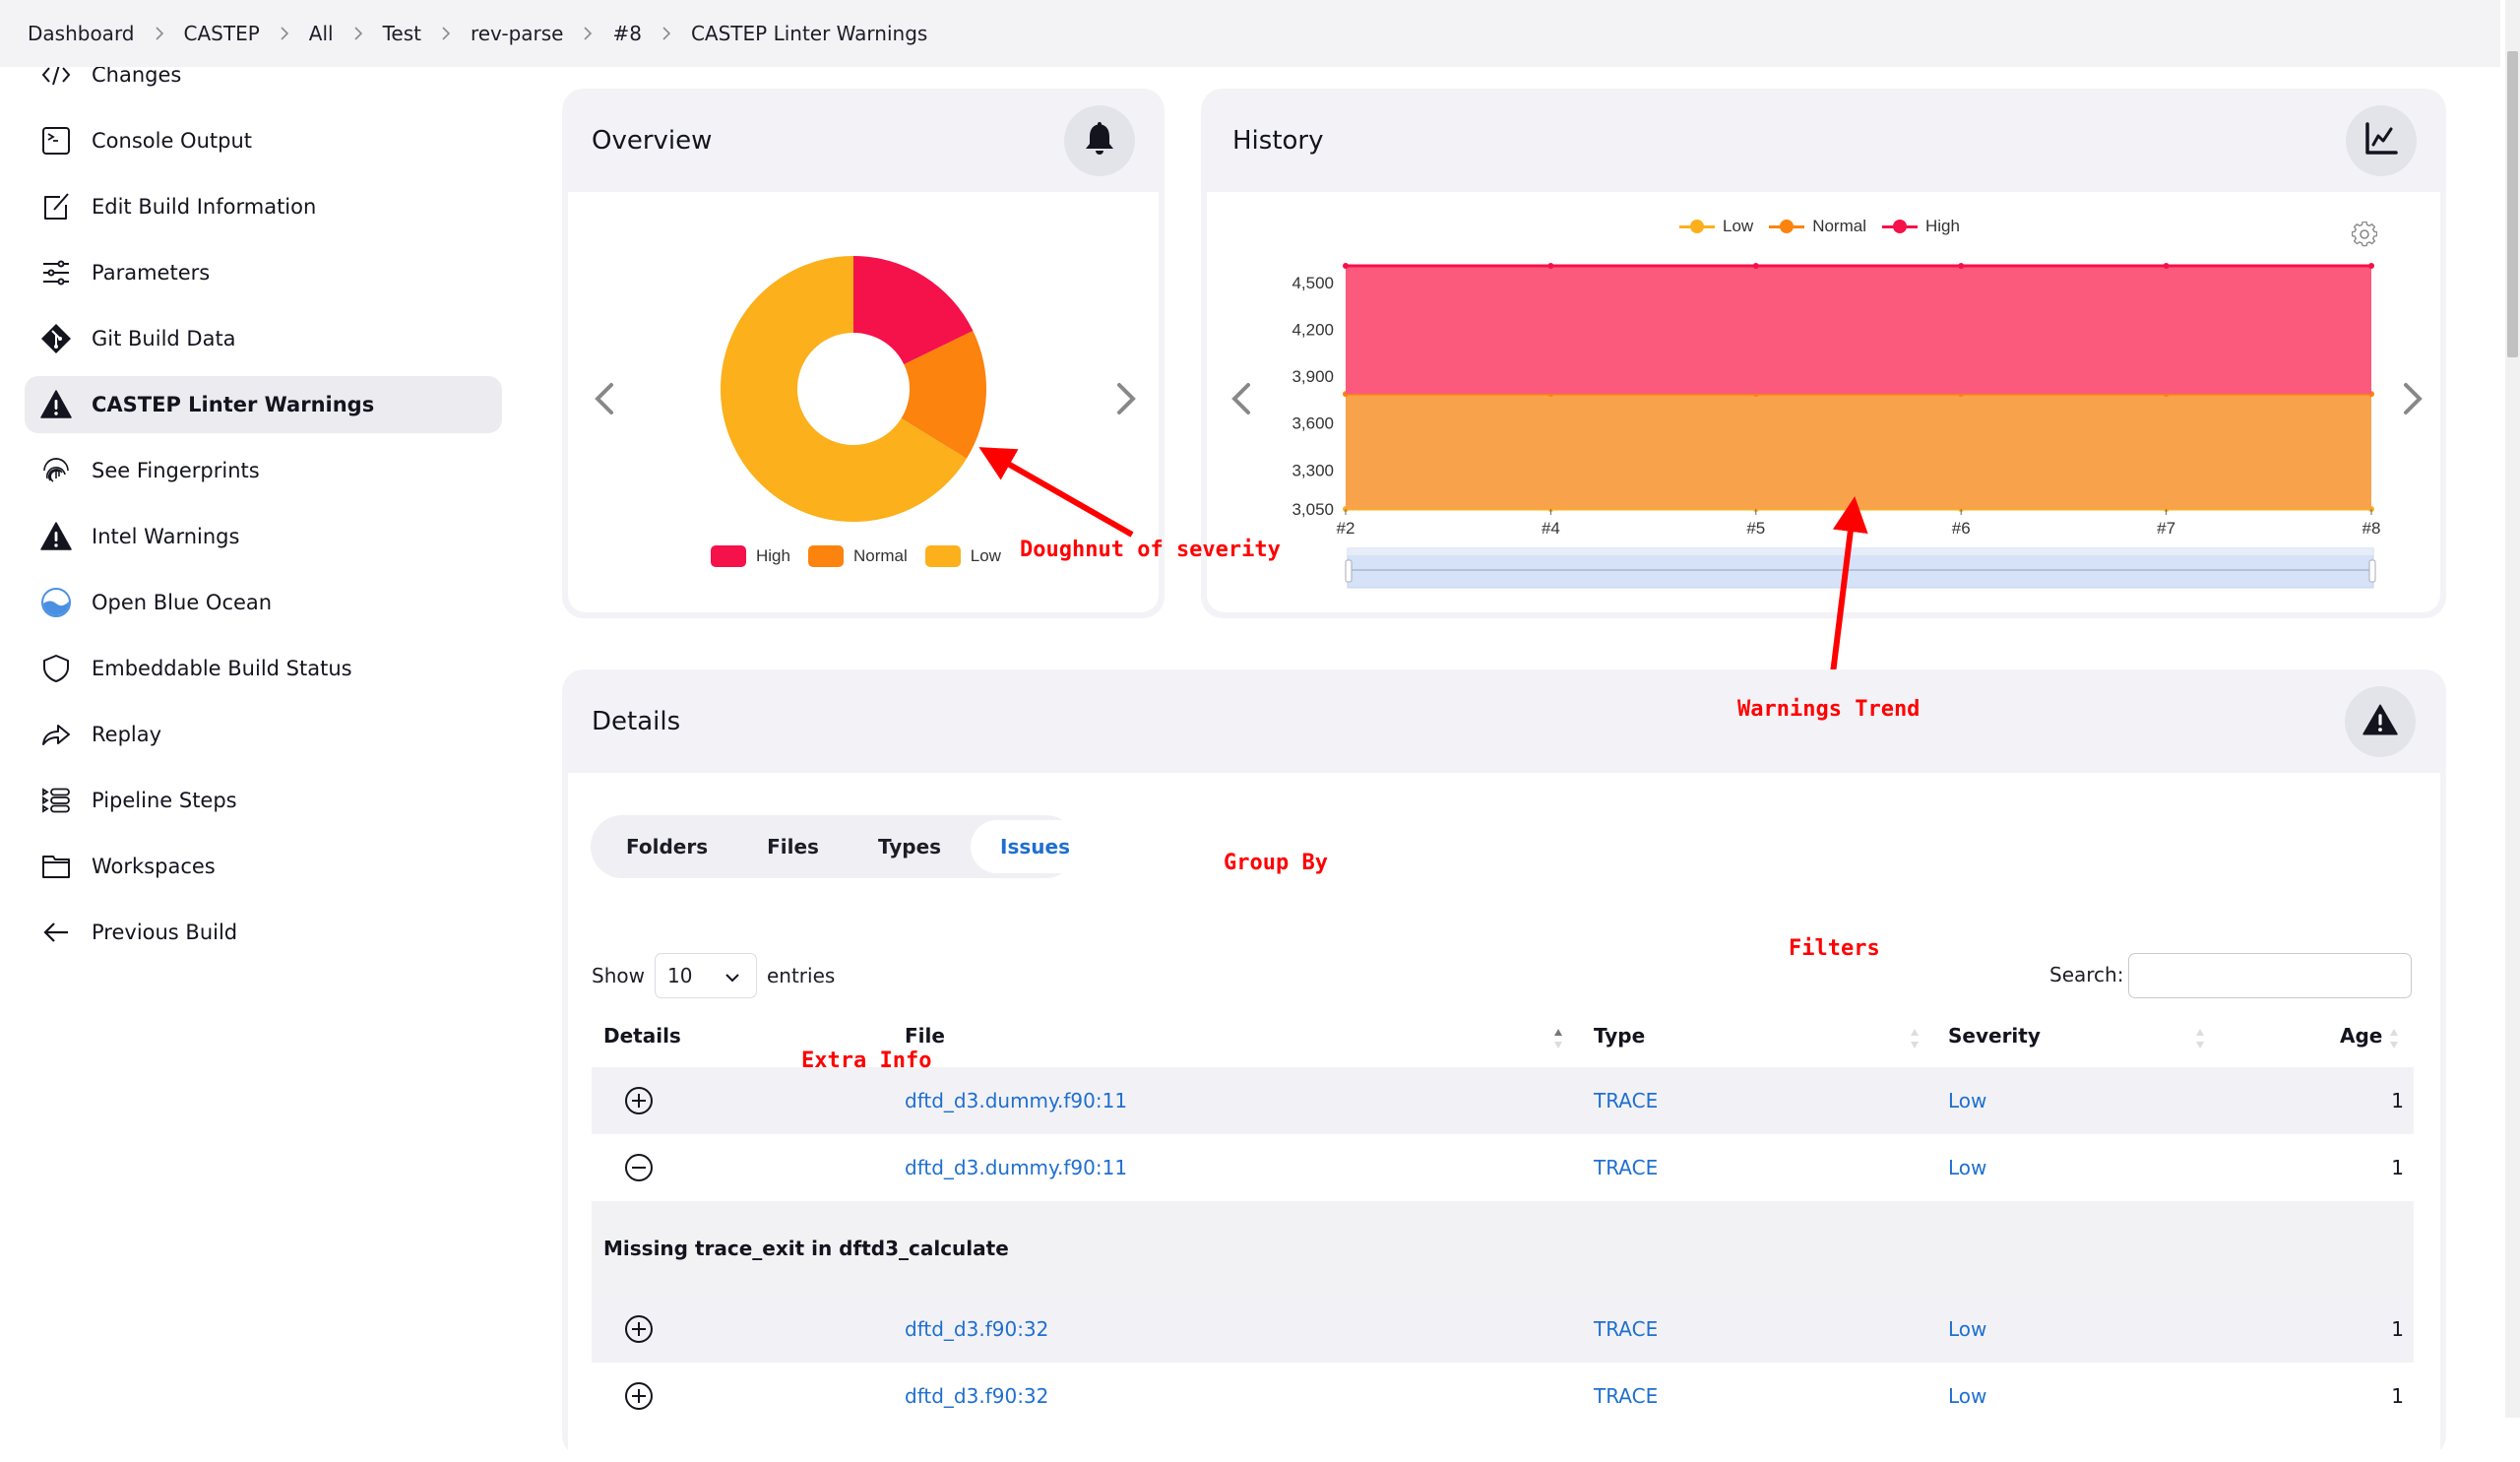  I want to click on legend-swatch, so click(825, 556).